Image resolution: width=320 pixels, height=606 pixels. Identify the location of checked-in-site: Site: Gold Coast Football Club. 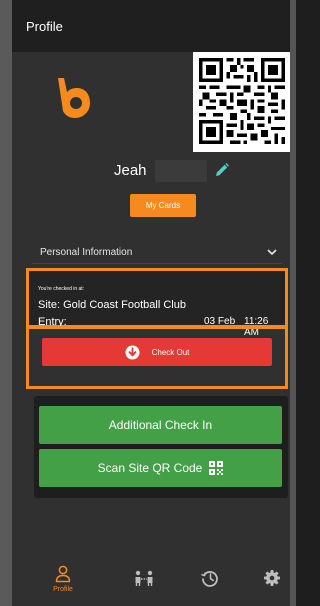
(112, 305).